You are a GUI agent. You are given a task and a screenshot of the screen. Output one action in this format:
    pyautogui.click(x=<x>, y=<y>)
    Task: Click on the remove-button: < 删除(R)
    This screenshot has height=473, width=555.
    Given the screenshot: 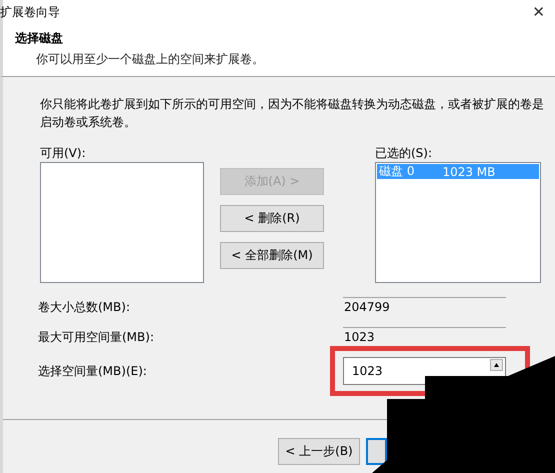 What is the action you would take?
    pyautogui.click(x=272, y=218)
    